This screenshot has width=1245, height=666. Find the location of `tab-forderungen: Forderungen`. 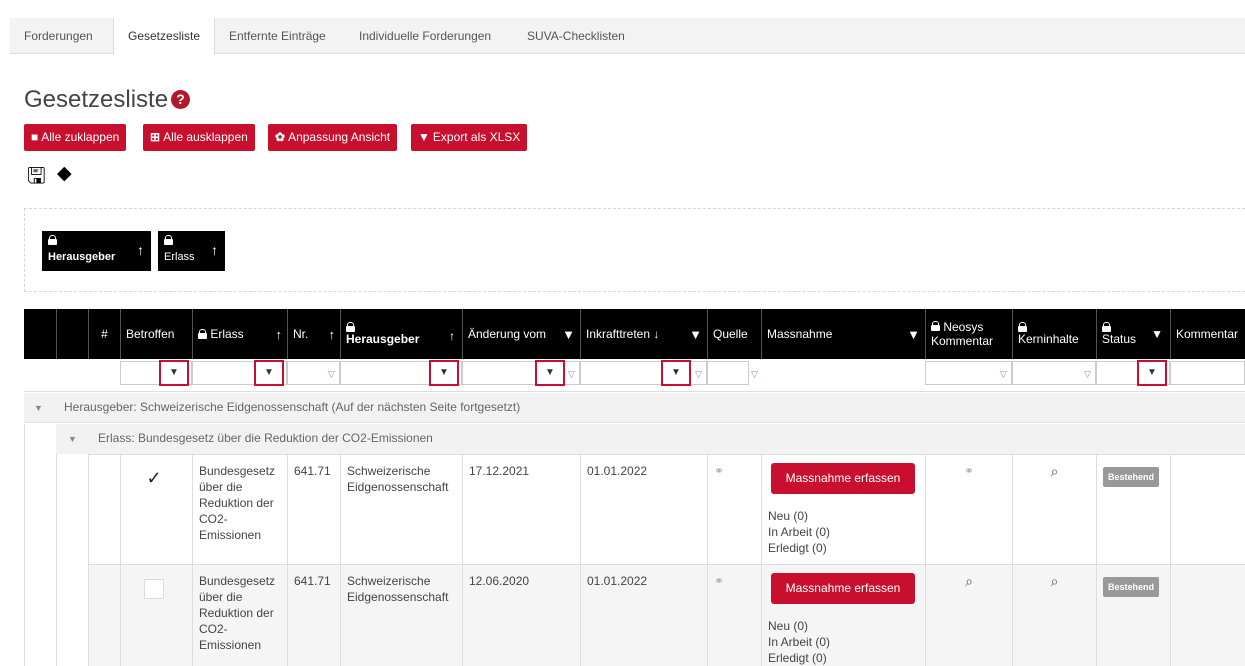

tab-forderungen: Forderungen is located at coordinates (58, 36).